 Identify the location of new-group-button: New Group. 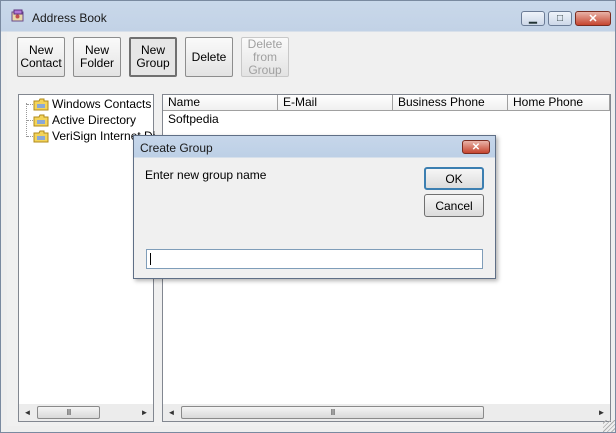
(153, 57).